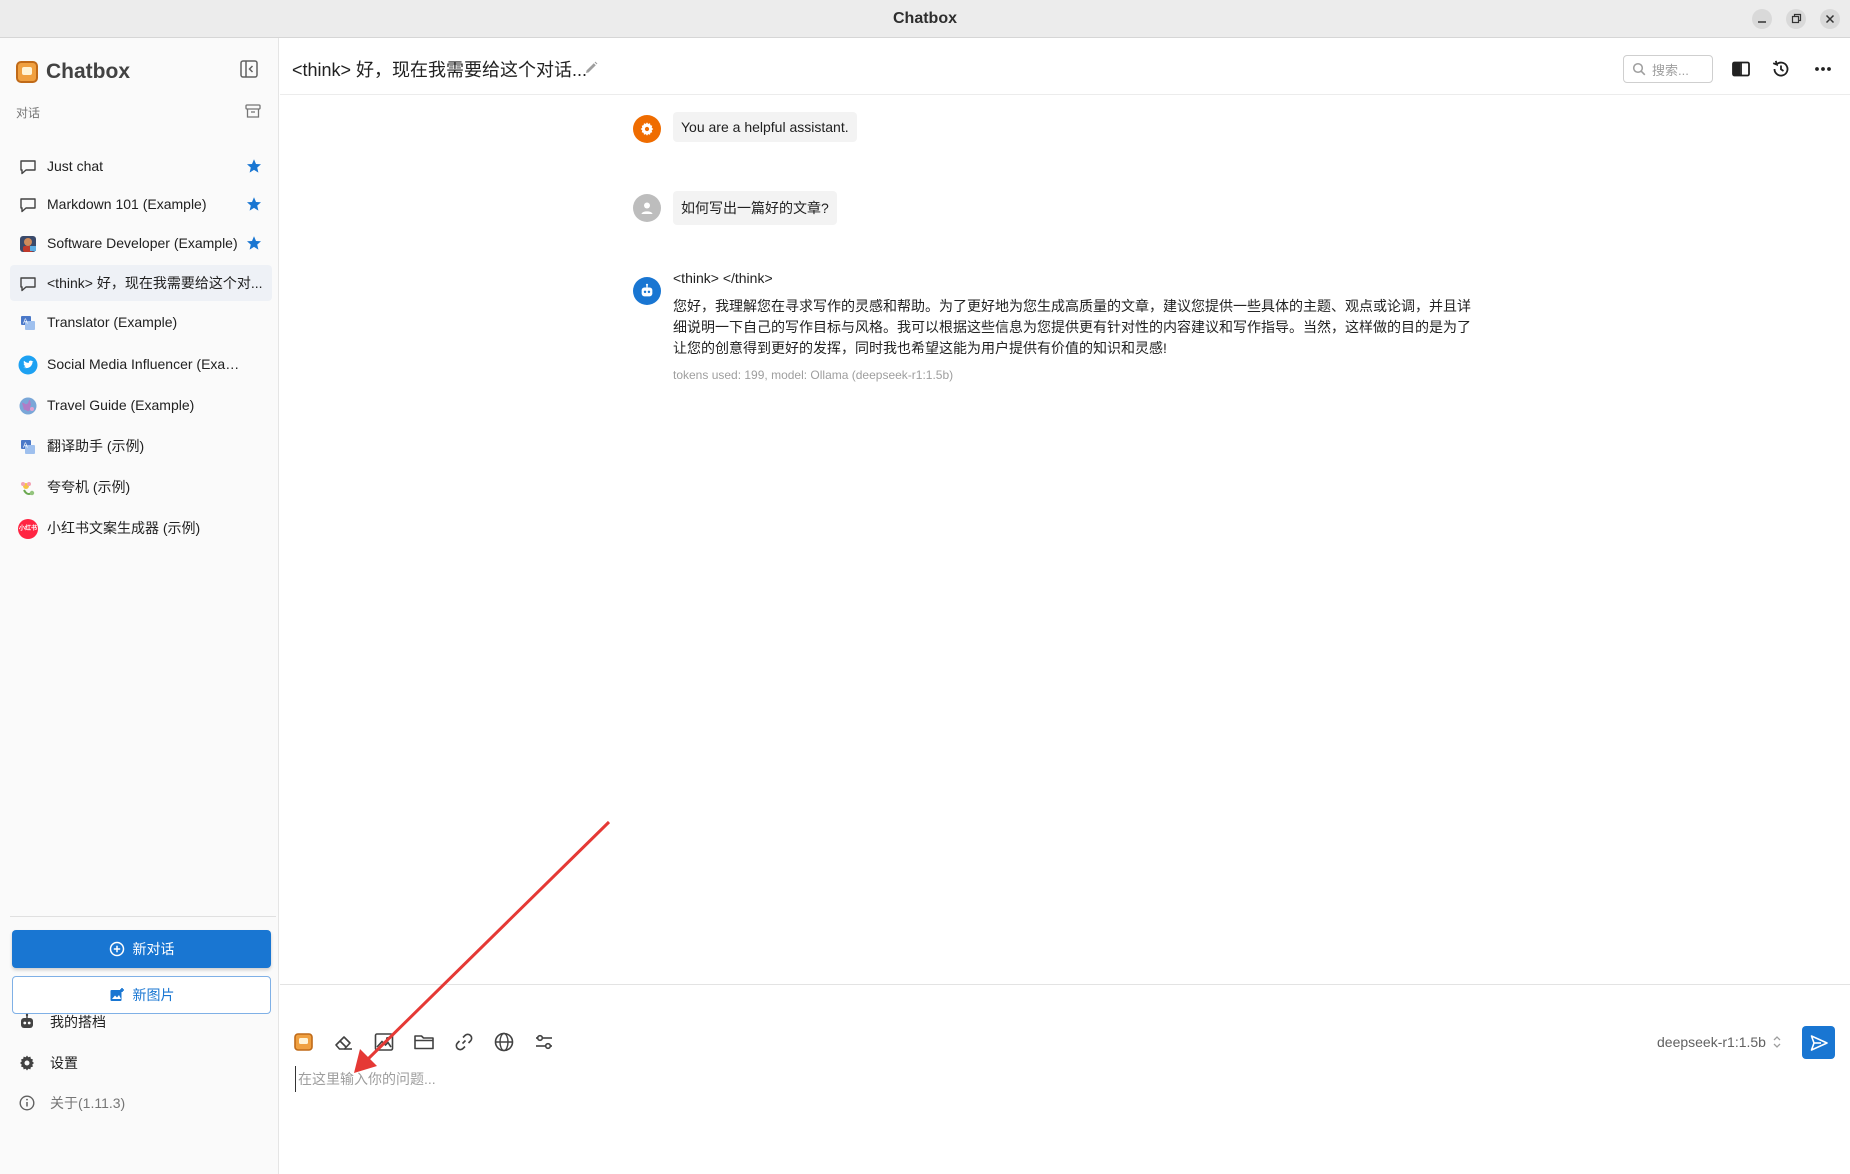 The image size is (1850, 1174). Describe the element at coordinates (28, 365) in the screenshot. I see `twitter-avatar-icon` at that location.